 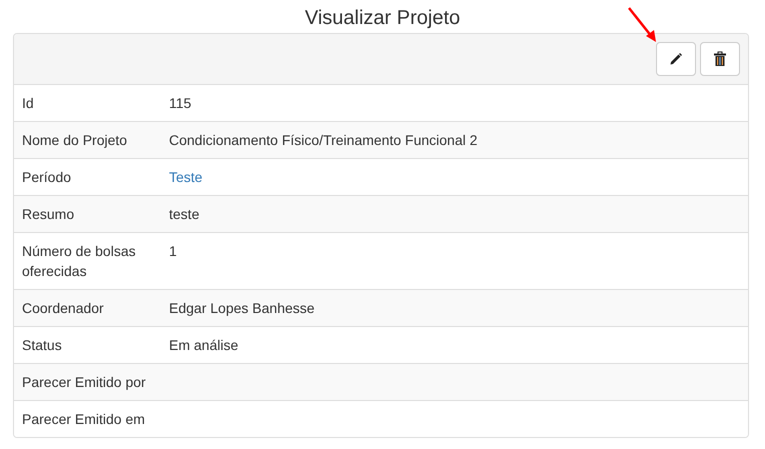 I want to click on field-label: Resumo, so click(x=48, y=214).